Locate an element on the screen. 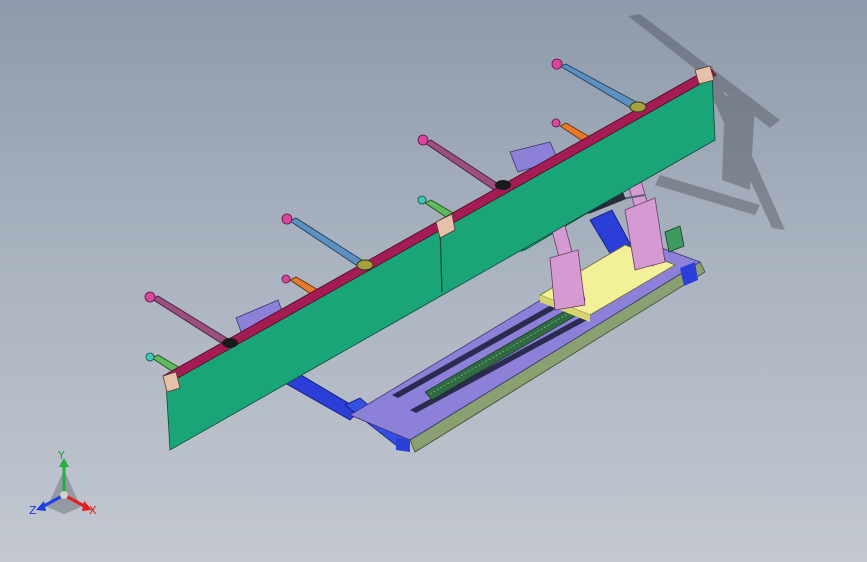 This screenshot has width=867, height=562. triad-x-label: X is located at coordinates (93, 510).